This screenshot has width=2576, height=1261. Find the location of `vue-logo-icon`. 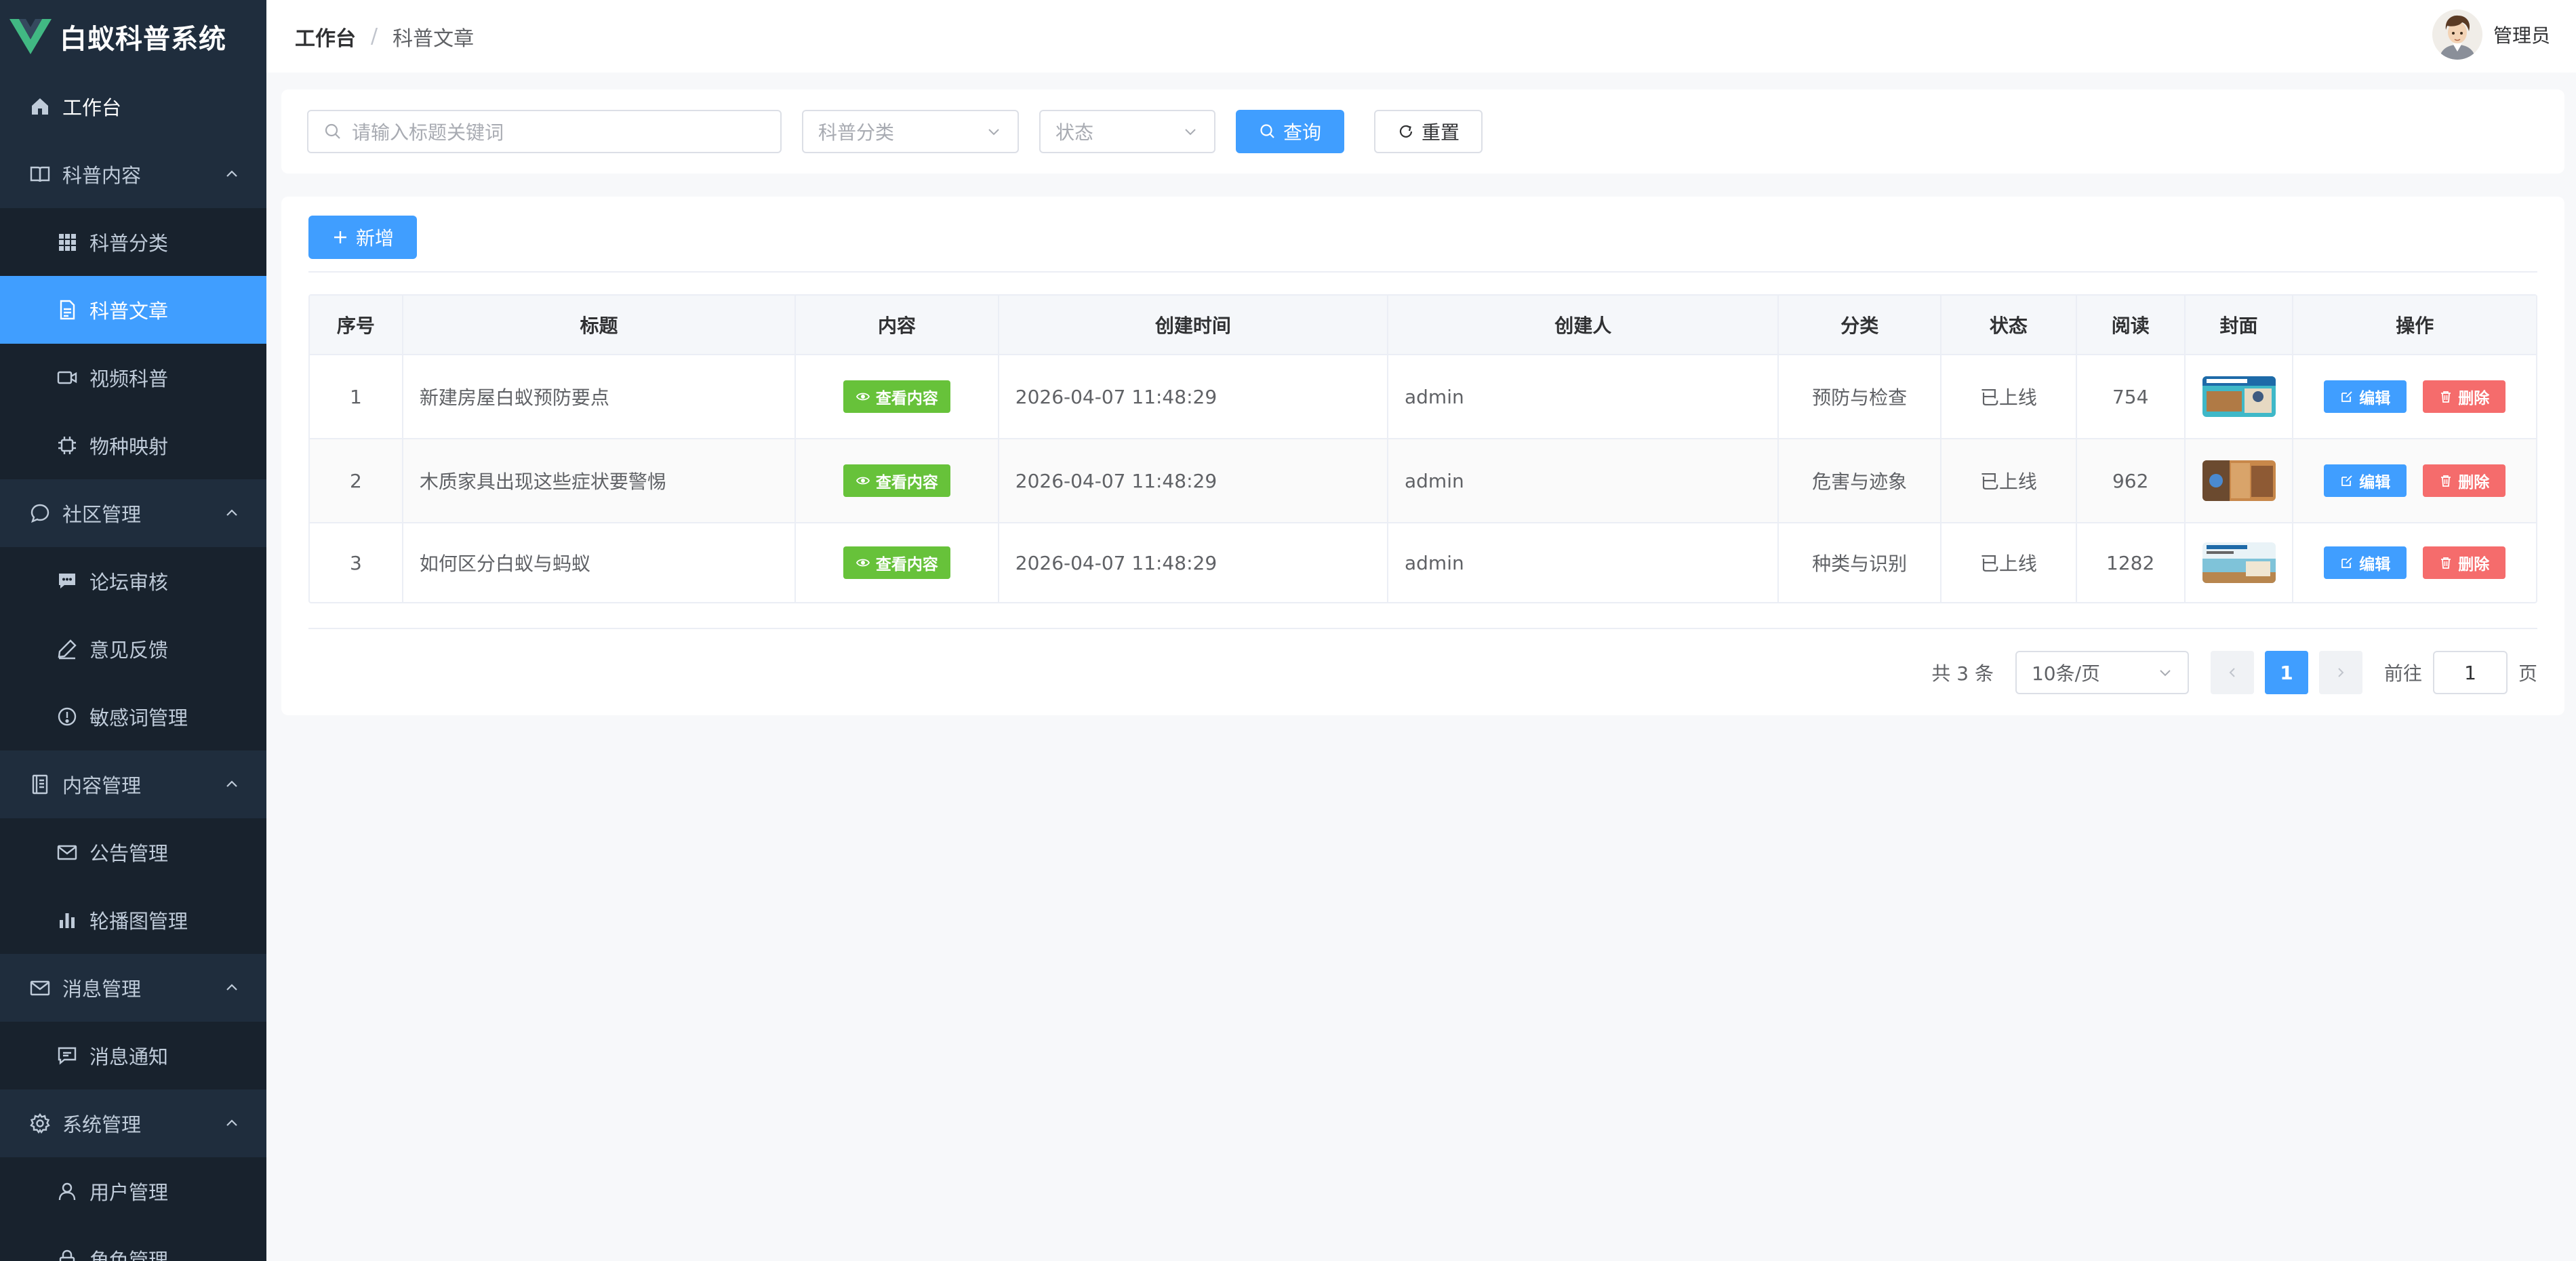

vue-logo-icon is located at coordinates (30, 36).